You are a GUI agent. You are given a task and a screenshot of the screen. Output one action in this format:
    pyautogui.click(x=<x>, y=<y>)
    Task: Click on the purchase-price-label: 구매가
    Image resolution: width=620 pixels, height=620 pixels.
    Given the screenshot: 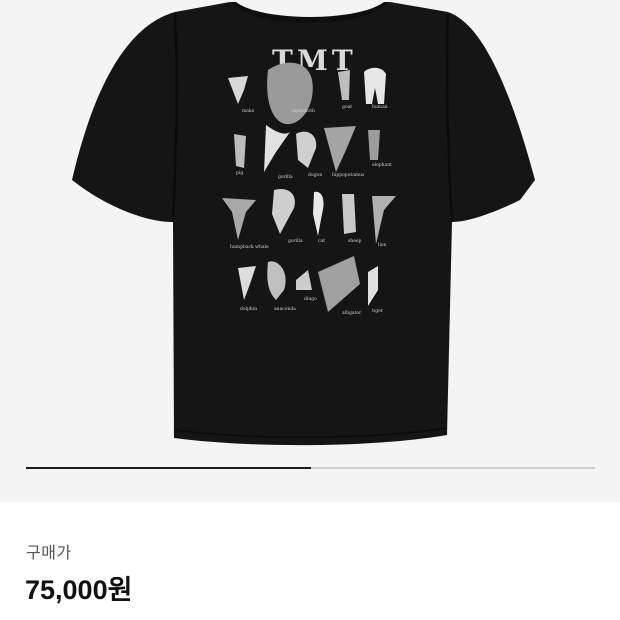 What is the action you would take?
    pyautogui.click(x=49, y=553)
    